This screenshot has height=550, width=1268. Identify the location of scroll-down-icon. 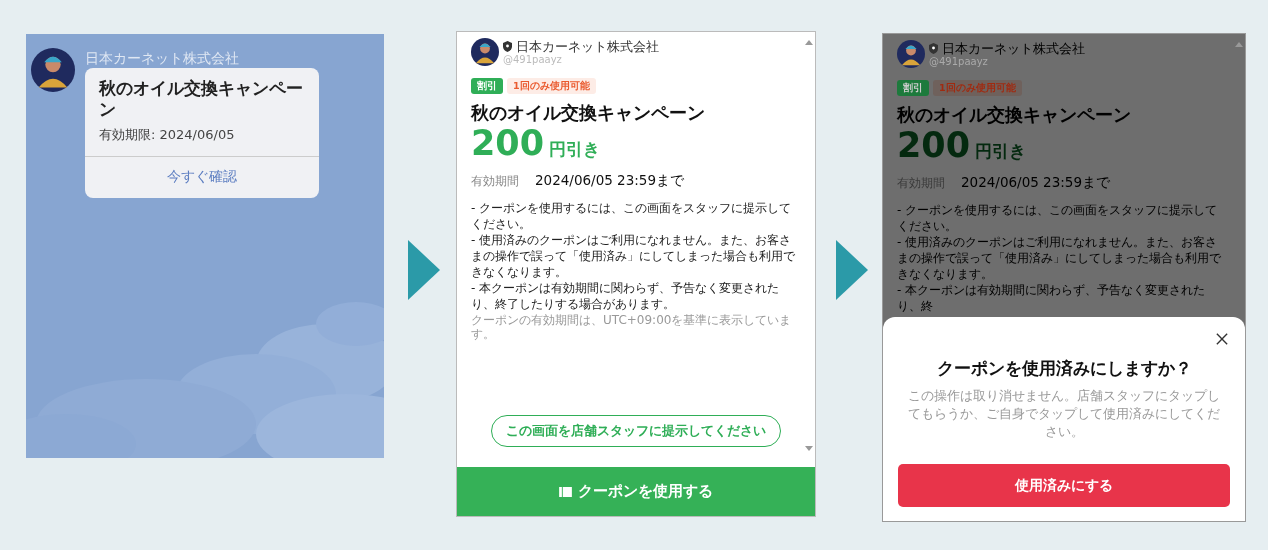
(809, 448).